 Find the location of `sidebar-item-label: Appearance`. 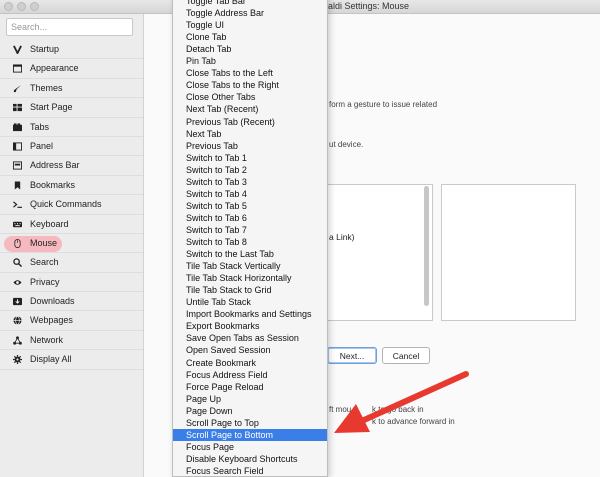

sidebar-item-label: Appearance is located at coordinates (54, 68).